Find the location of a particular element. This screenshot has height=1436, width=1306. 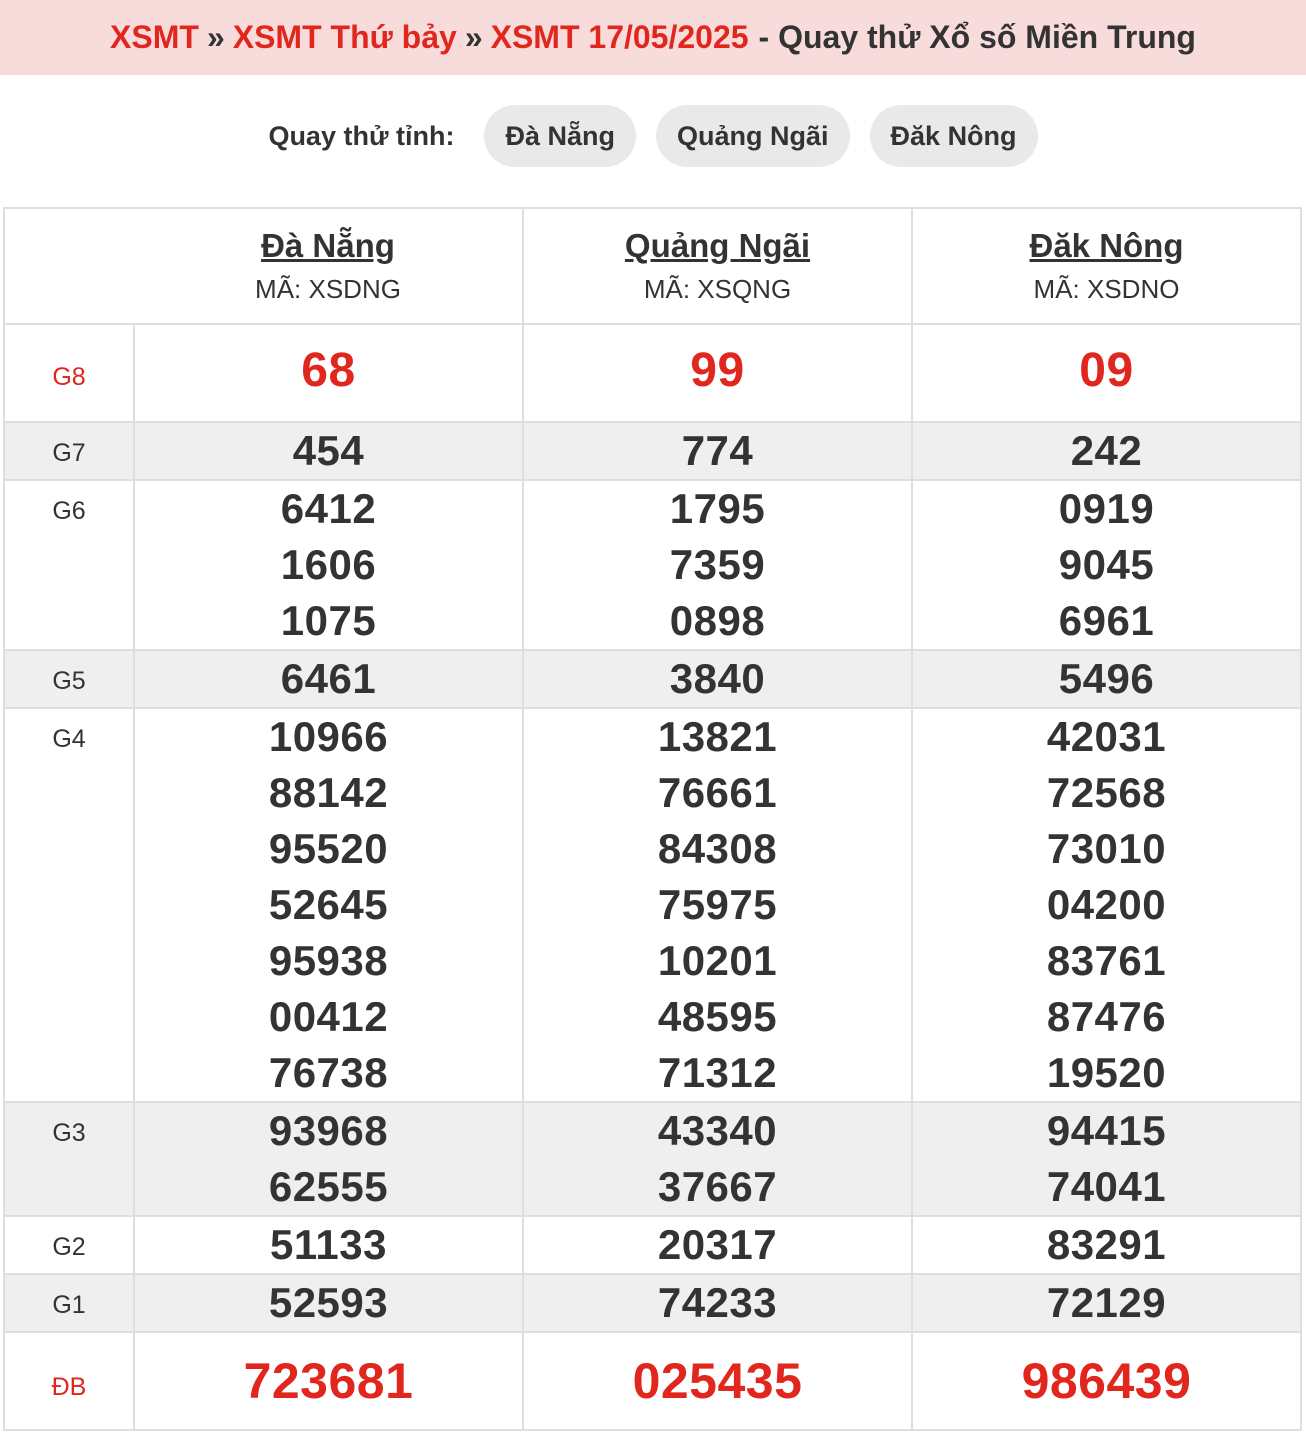

prize-number: 75975 is located at coordinates (717, 904).